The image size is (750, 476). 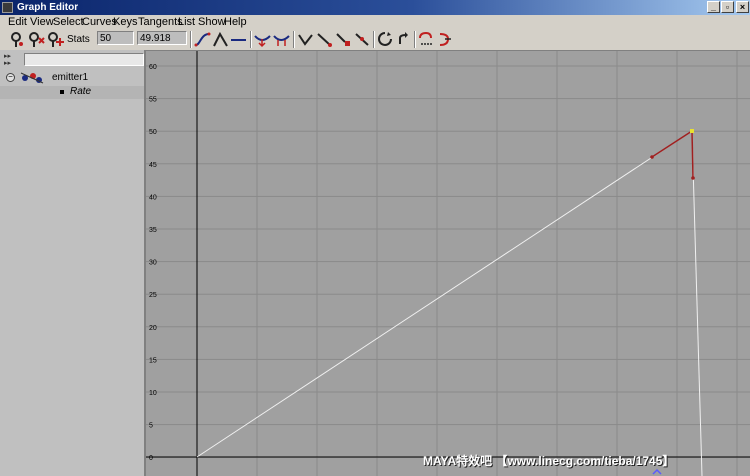 What do you see at coordinates (202, 39) in the screenshot?
I see `spline-tangent-icon` at bounding box center [202, 39].